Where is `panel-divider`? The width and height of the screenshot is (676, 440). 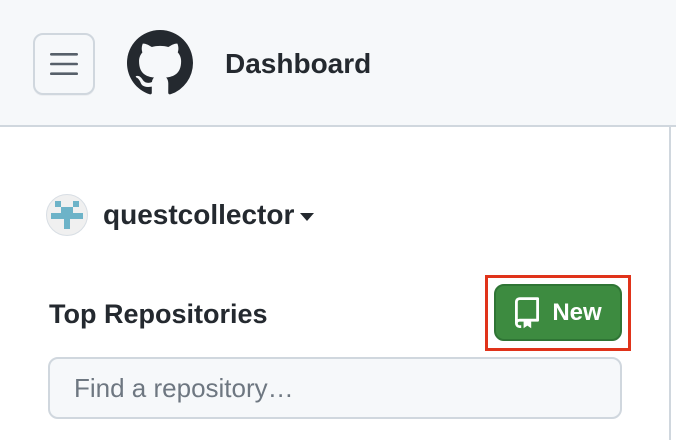 panel-divider is located at coordinates (670, 283).